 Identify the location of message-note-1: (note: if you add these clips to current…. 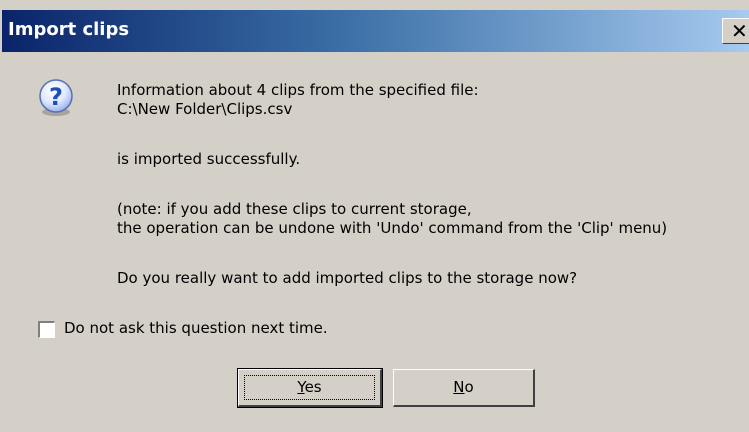
(294, 209).